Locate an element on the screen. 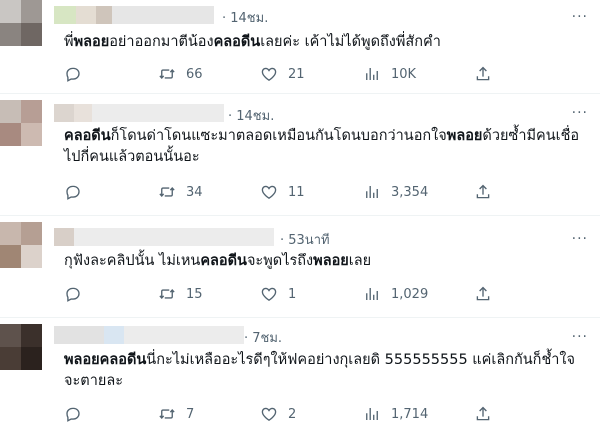  likes-count: 1 is located at coordinates (292, 294).